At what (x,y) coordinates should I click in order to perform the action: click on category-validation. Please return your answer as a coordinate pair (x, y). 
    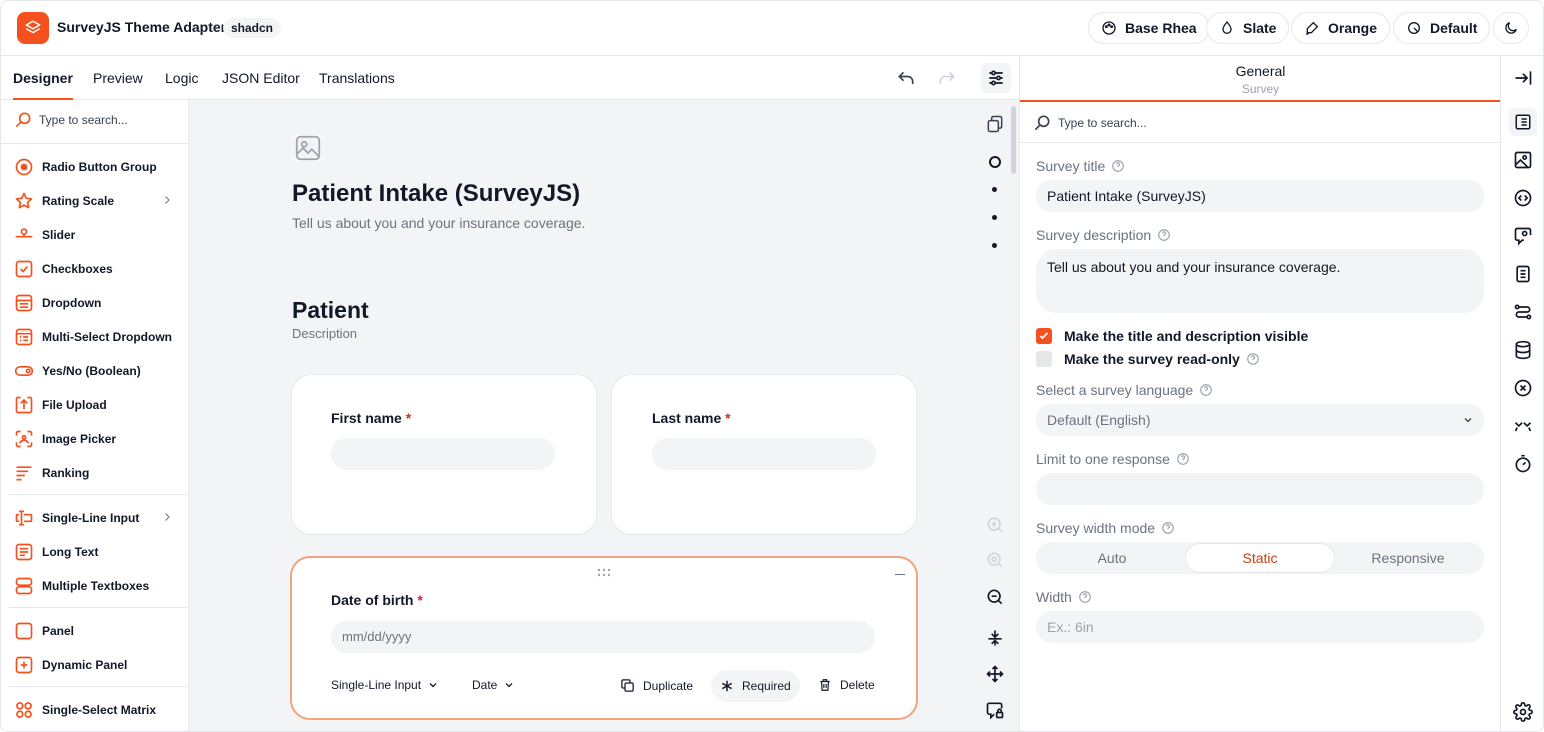
    Looking at the image, I should click on (1523, 388).